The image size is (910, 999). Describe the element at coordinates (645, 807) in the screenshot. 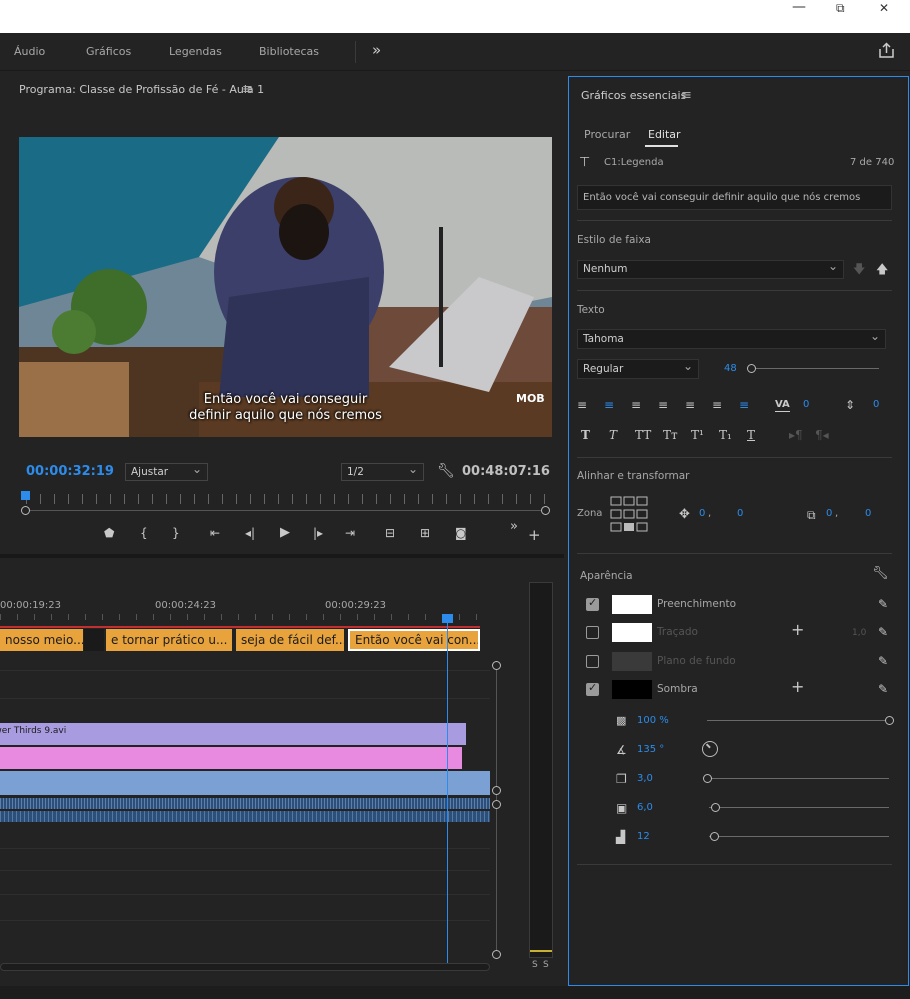

I see `shadow-size: 6,0` at that location.